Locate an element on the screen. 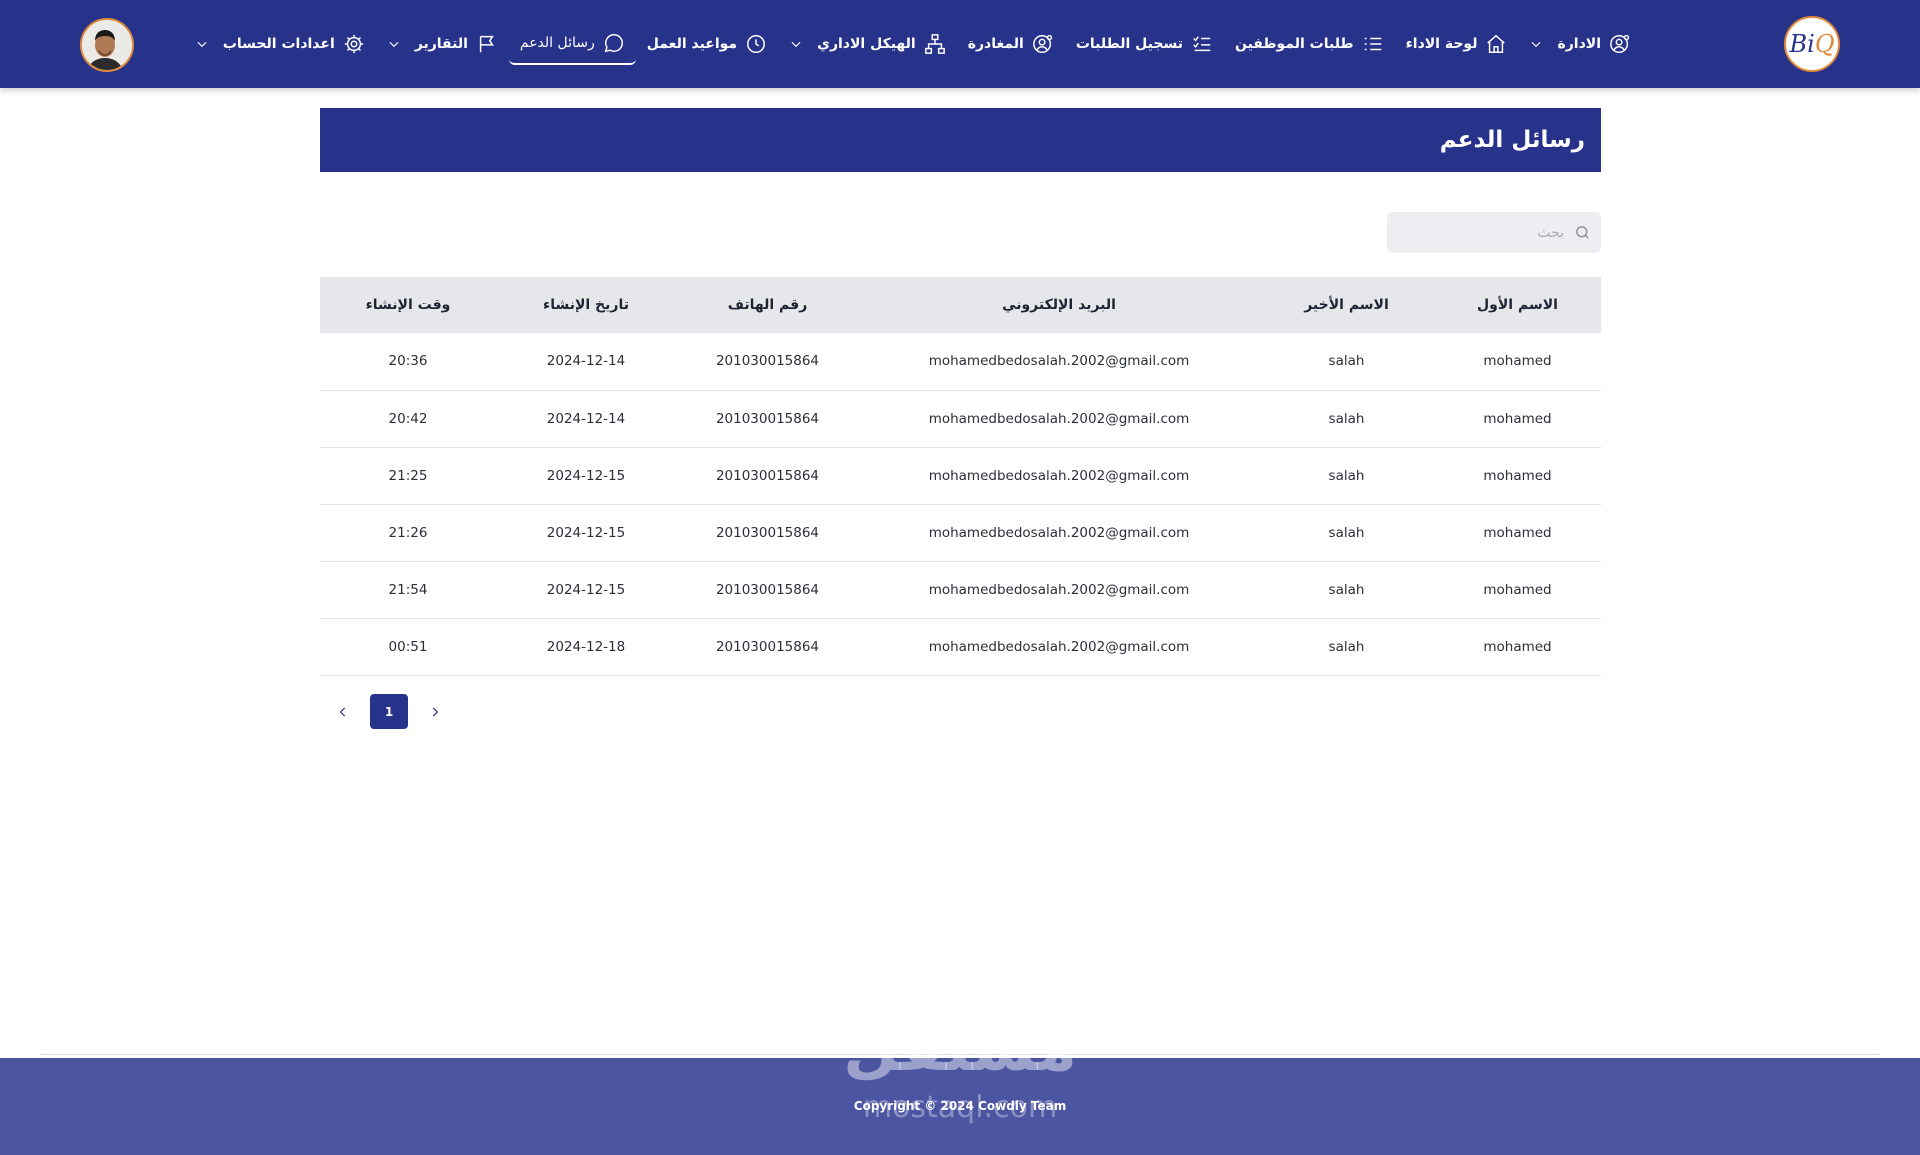  nav-item-submit-requests: تسجيل الطلبات is located at coordinates (1144, 44).